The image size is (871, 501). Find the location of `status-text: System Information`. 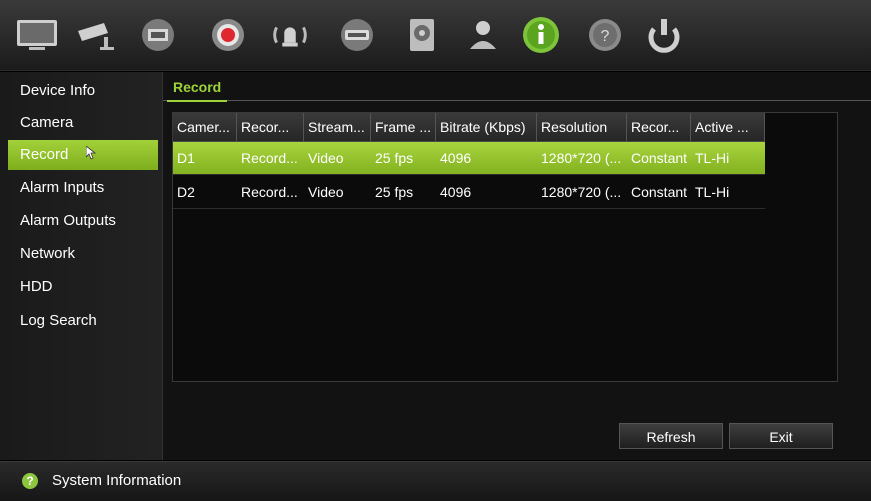

status-text: System Information is located at coordinates (117, 480).